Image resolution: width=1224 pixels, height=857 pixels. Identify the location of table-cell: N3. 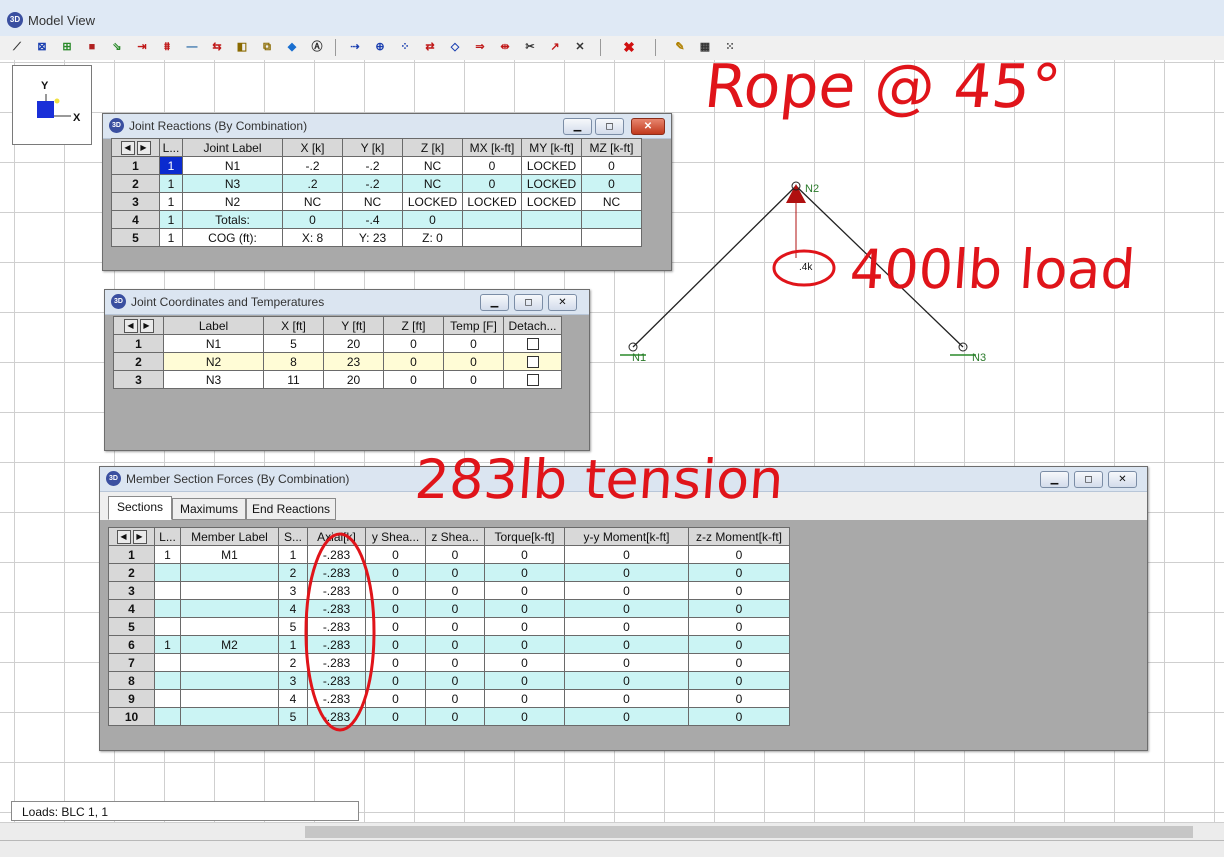
(213, 379).